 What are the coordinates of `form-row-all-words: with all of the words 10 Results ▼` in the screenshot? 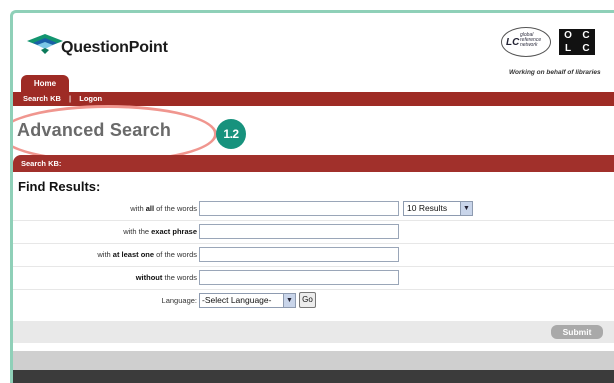 It's located at (313, 209).